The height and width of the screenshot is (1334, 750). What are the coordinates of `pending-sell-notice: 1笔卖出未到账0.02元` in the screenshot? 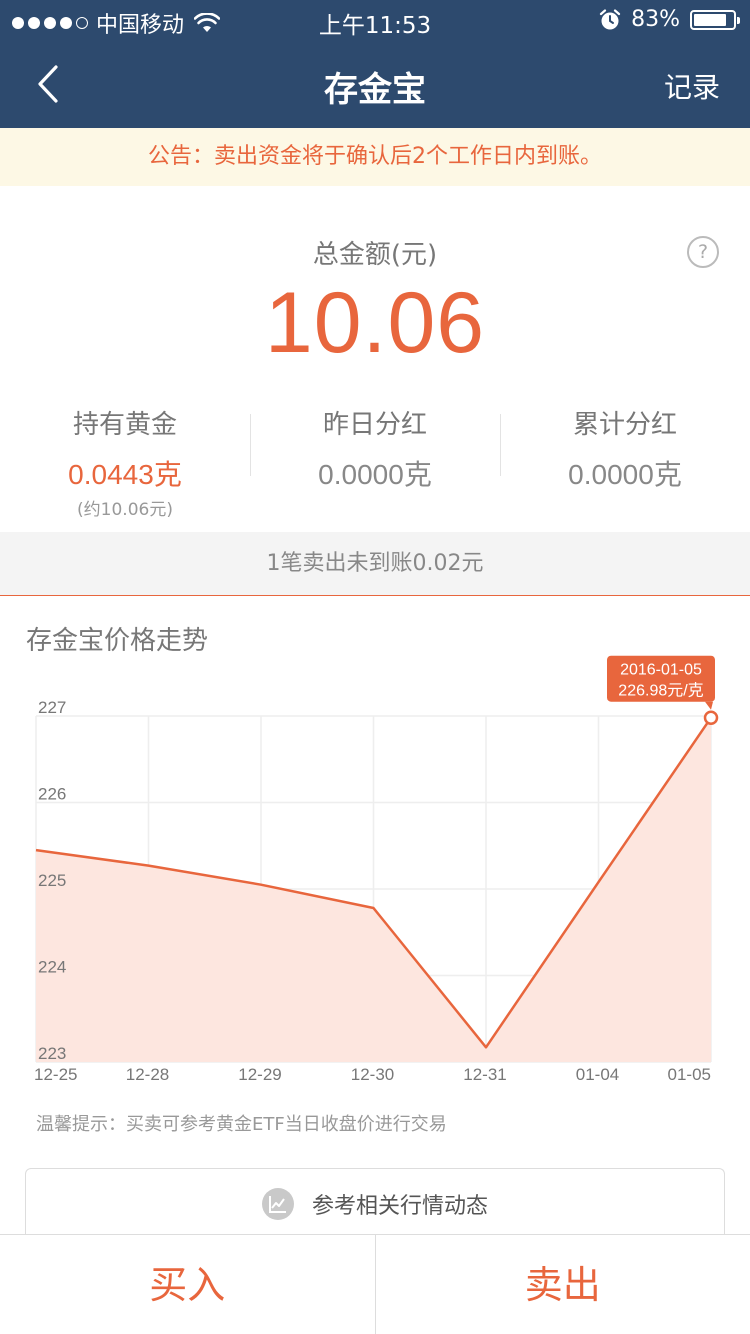 It's located at (375, 564).